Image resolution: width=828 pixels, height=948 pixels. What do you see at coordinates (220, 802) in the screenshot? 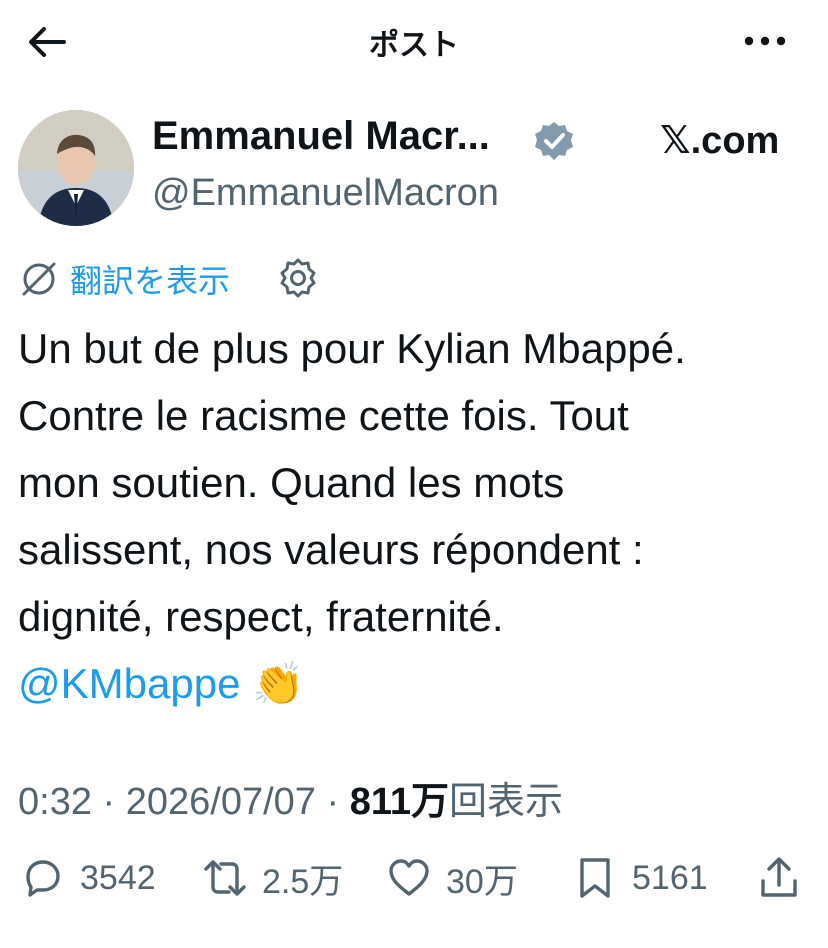
I see `post-date: 2026/07/07` at bounding box center [220, 802].